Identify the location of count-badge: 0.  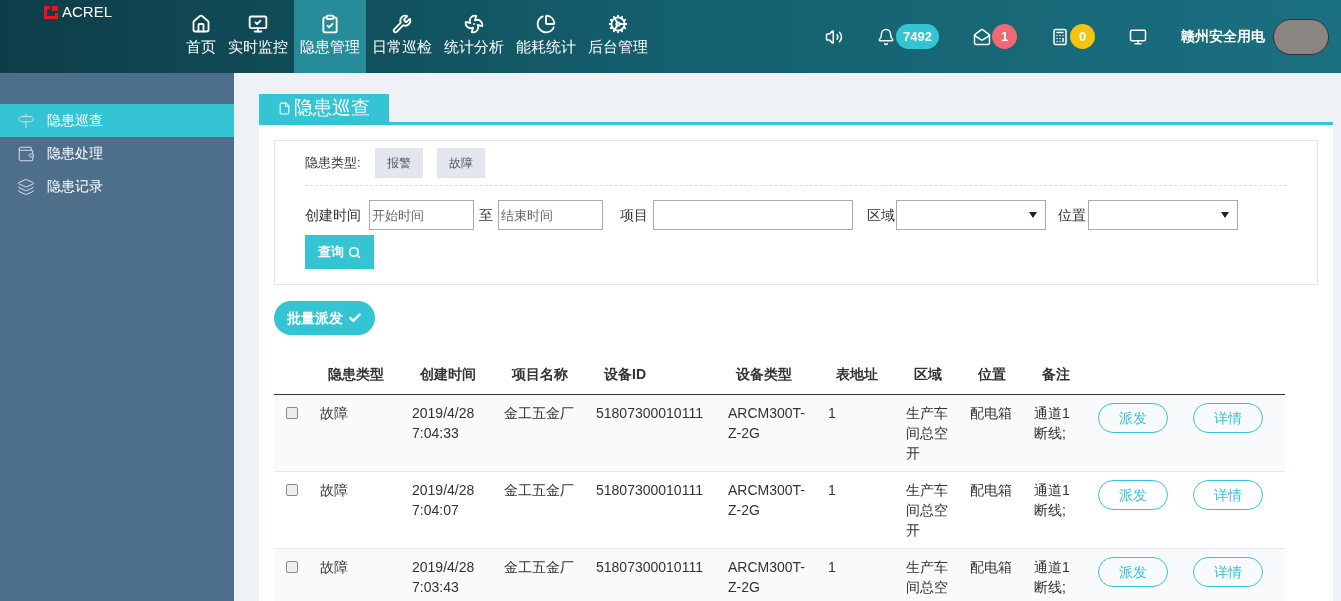
(1082, 36).